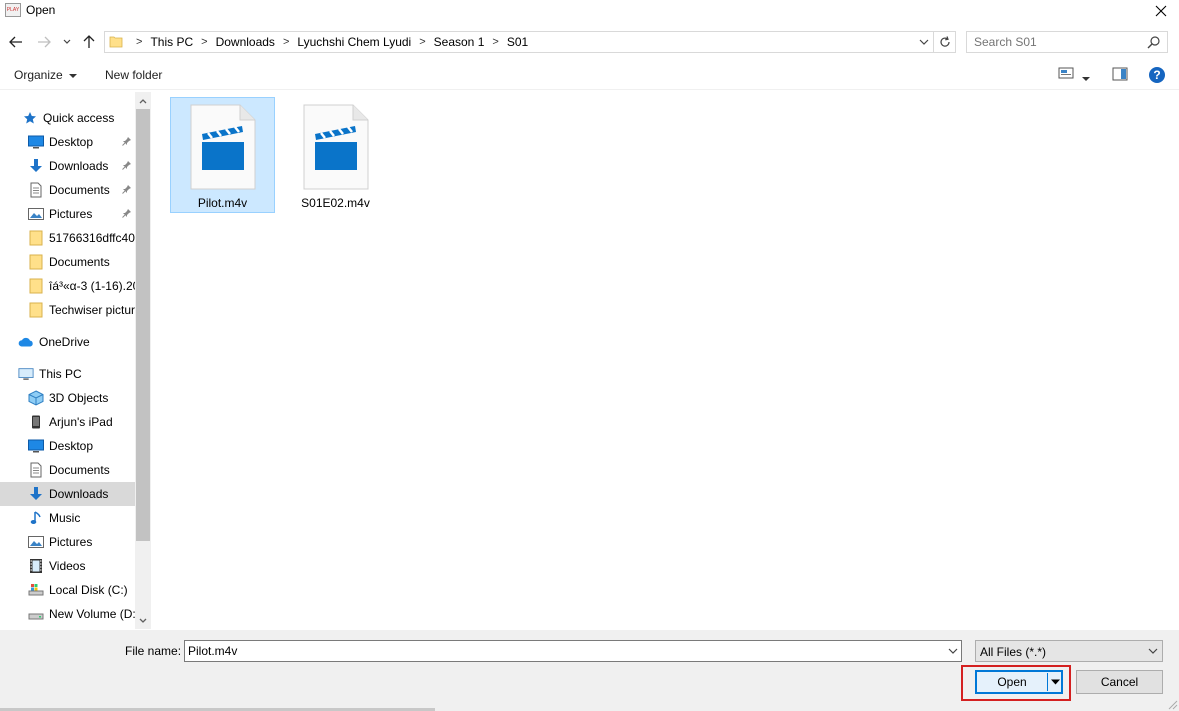 The image size is (1179, 711). I want to click on help-icon: ?, so click(1157, 75).